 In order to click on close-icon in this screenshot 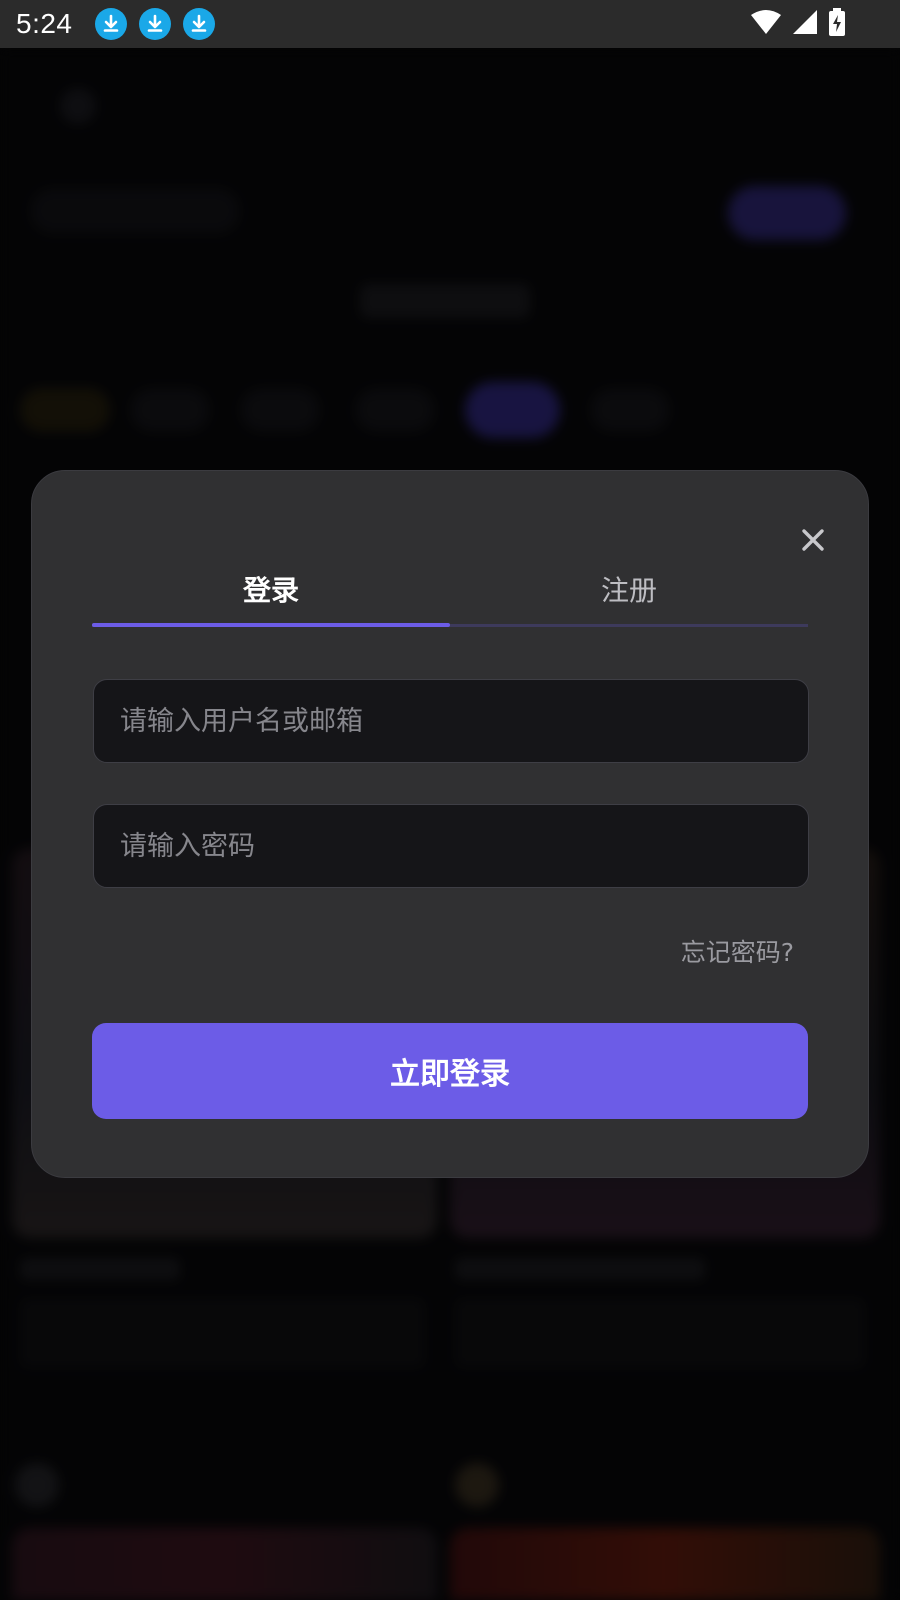, I will do `click(813, 540)`.